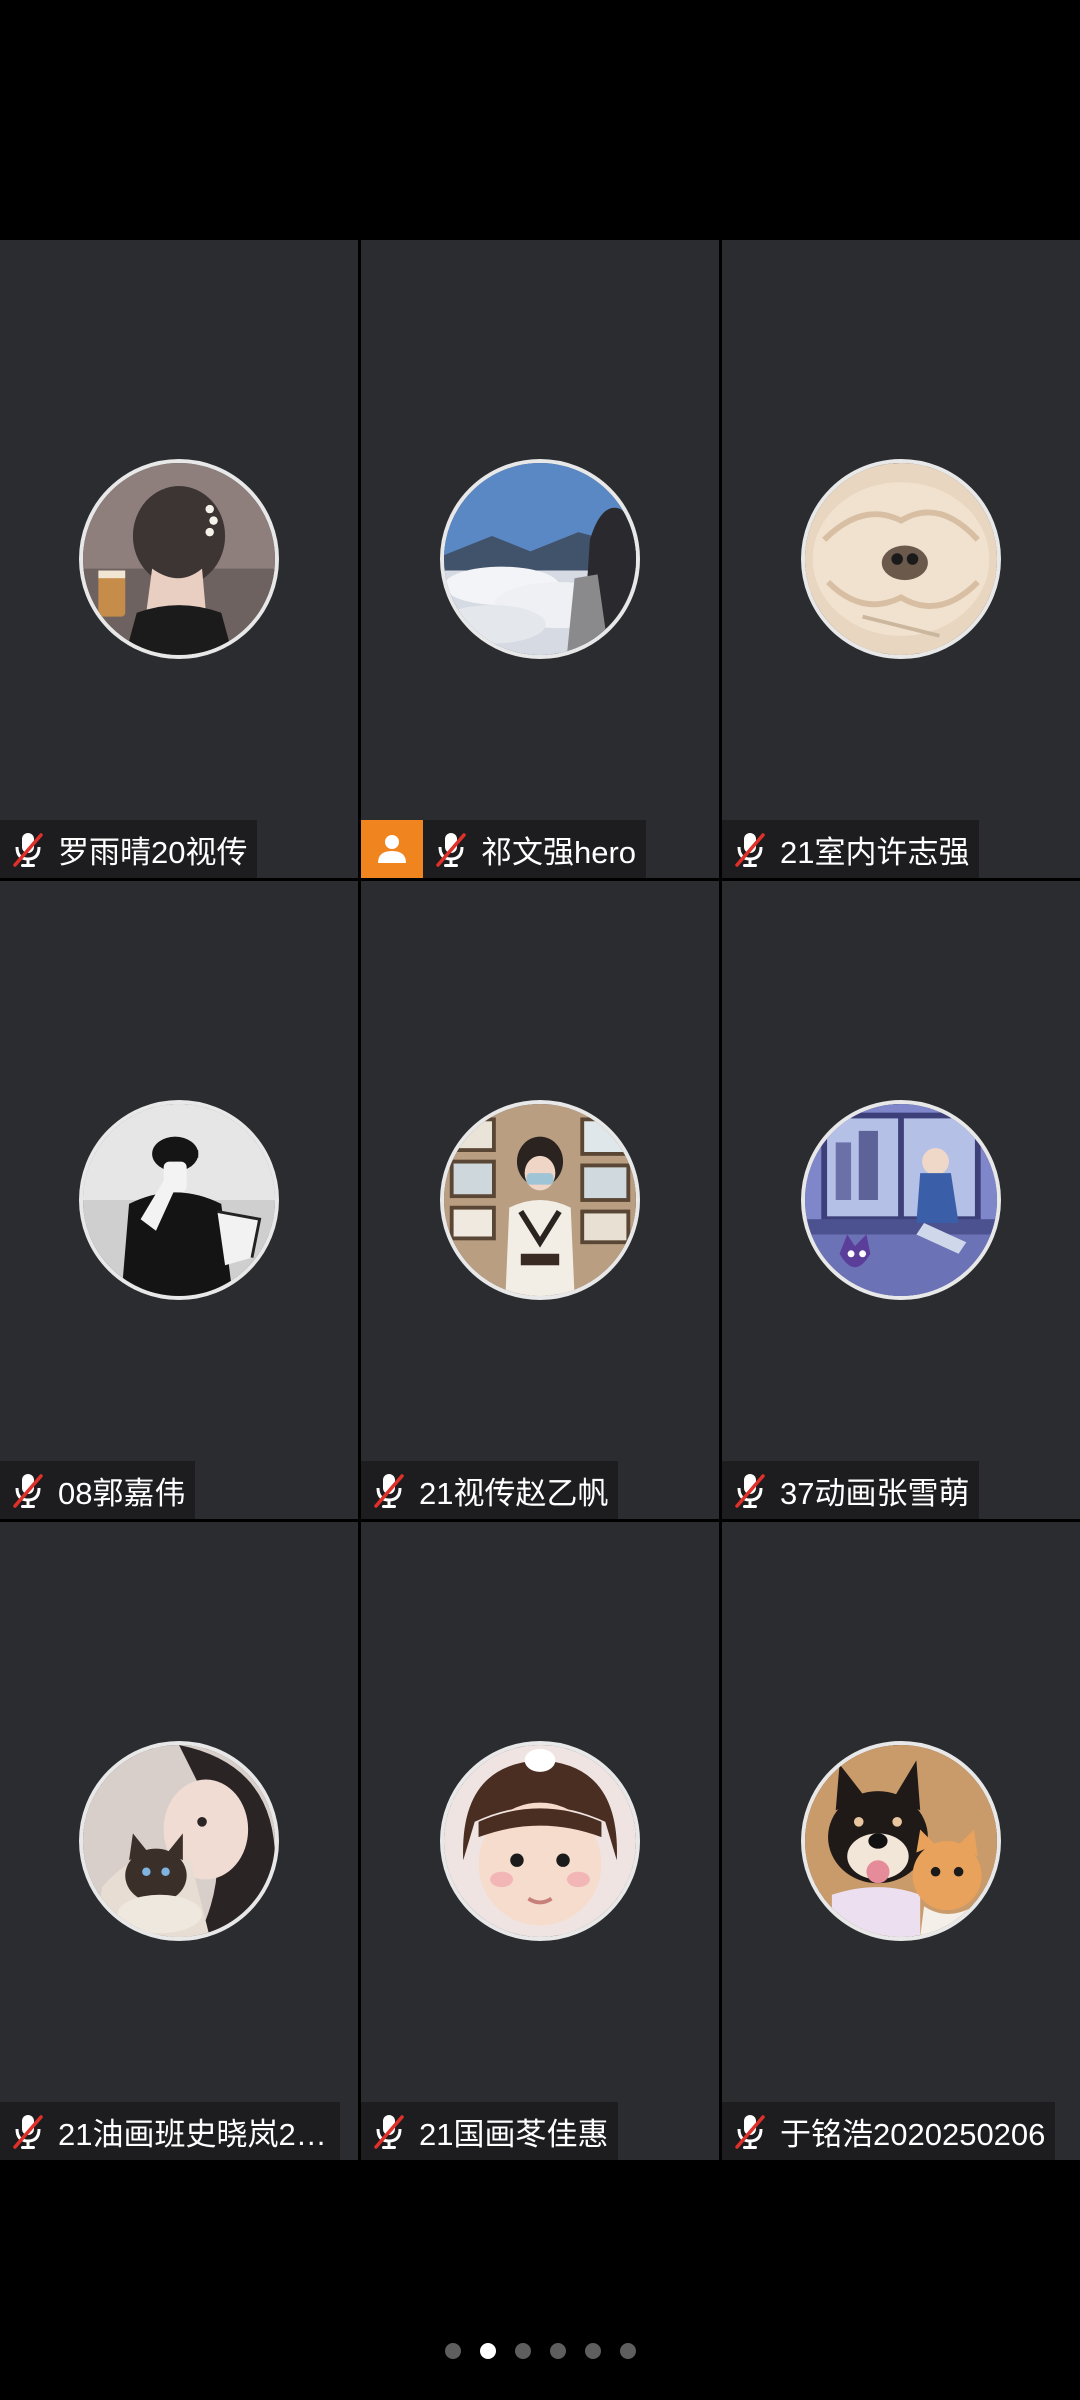  I want to click on name-label: 37动画张雪萌, so click(851, 1490).